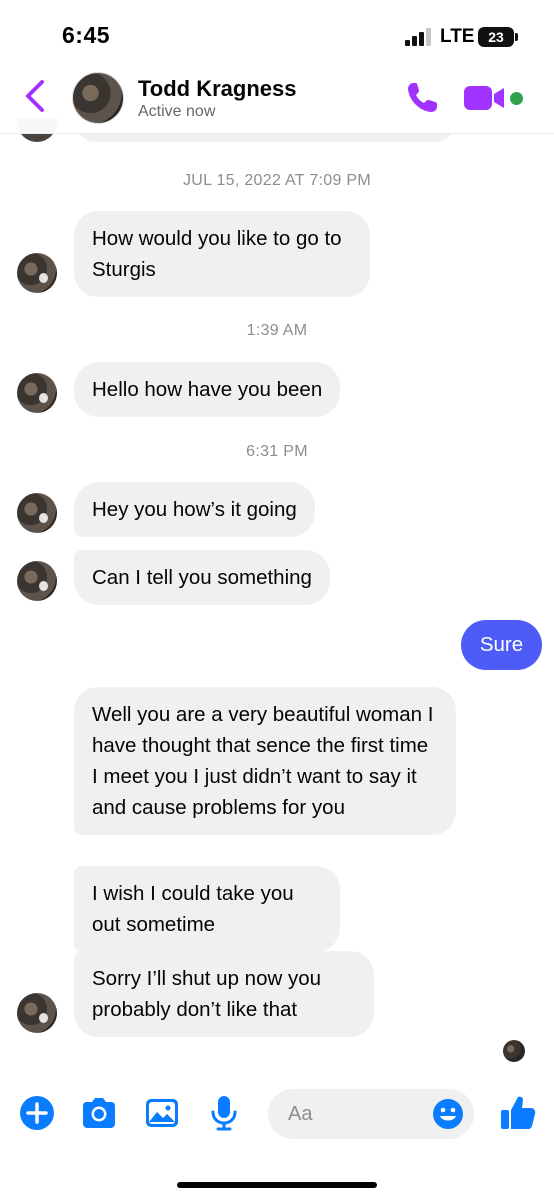  I want to click on video-camera-icon, so click(485, 98).